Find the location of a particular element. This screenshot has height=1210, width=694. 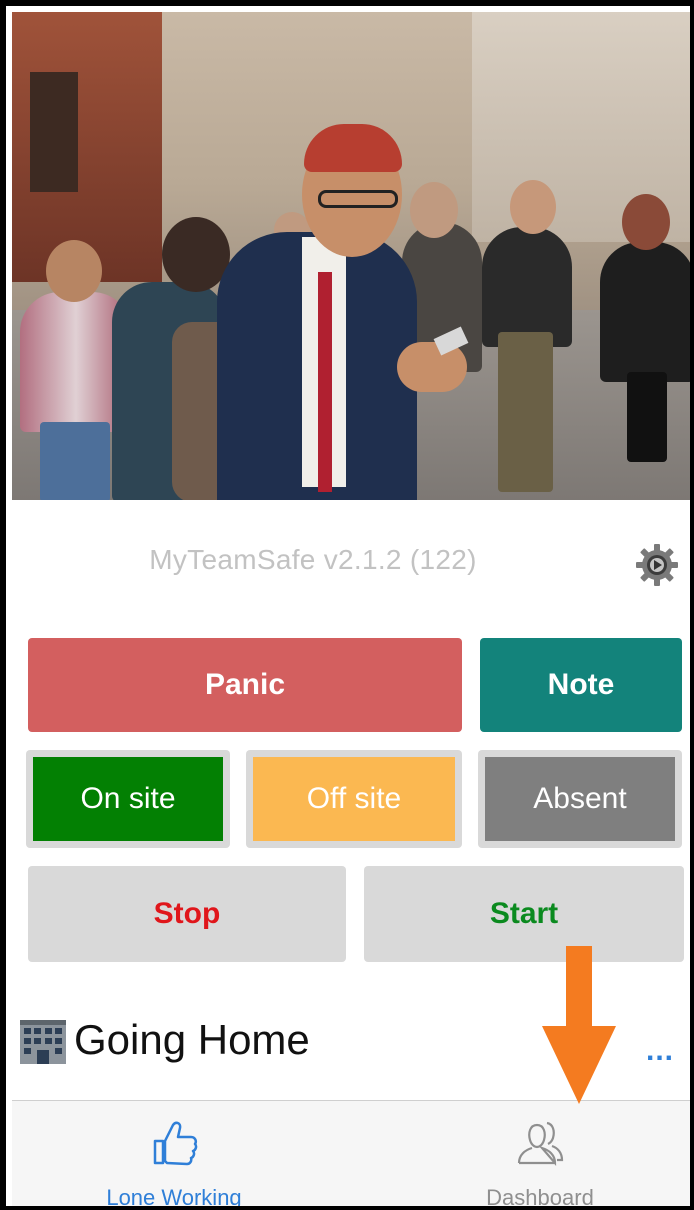

office-building-icon is located at coordinates (43, 1040).